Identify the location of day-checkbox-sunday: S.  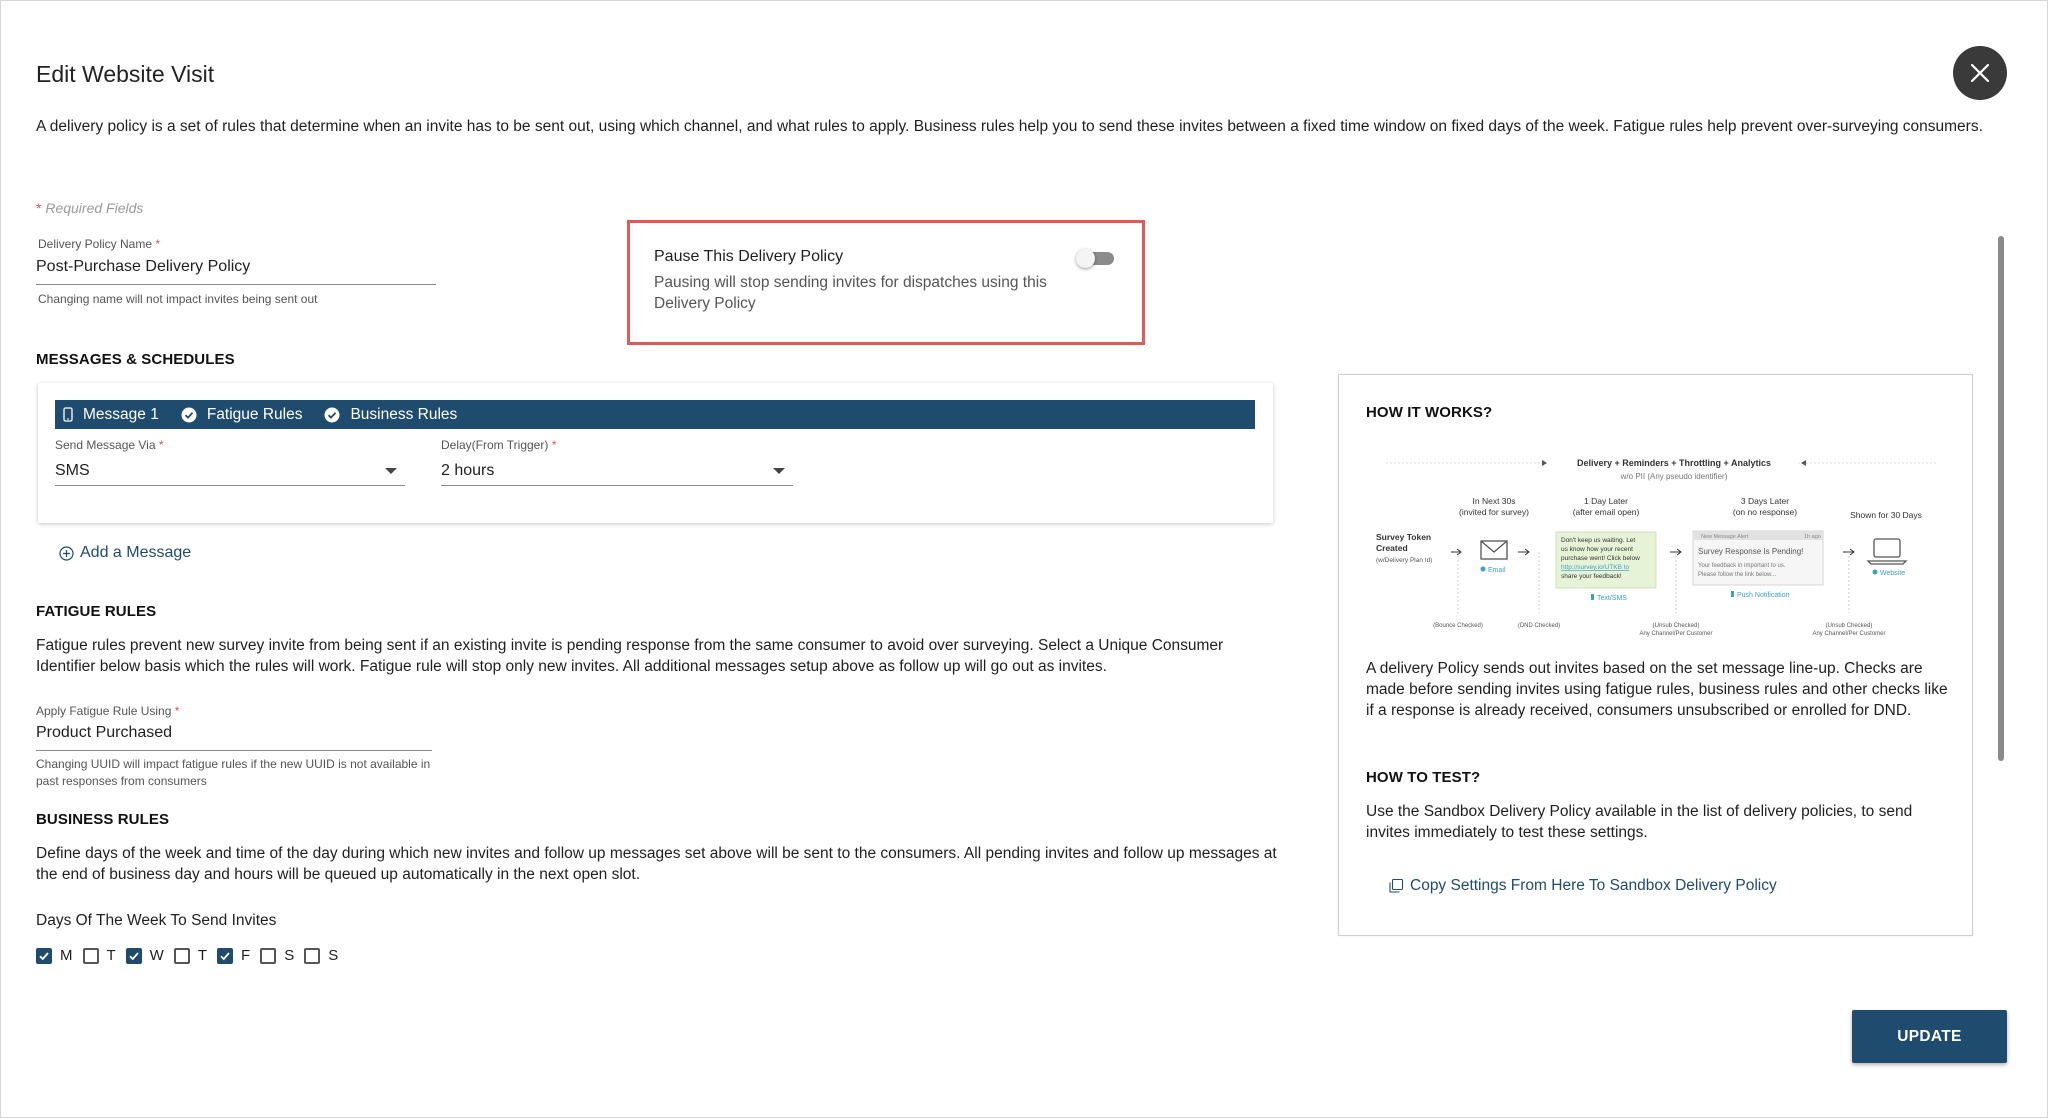
(321, 955).